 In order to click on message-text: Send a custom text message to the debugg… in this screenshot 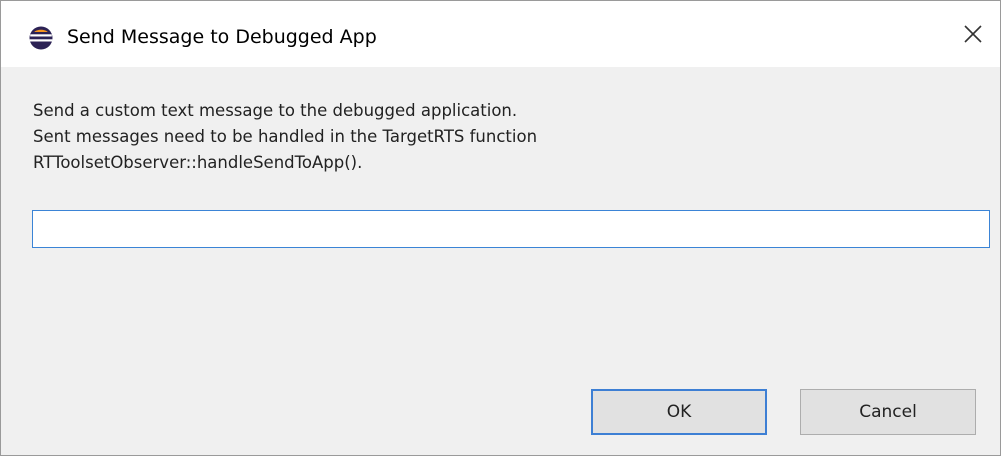, I will do `click(285, 137)`.